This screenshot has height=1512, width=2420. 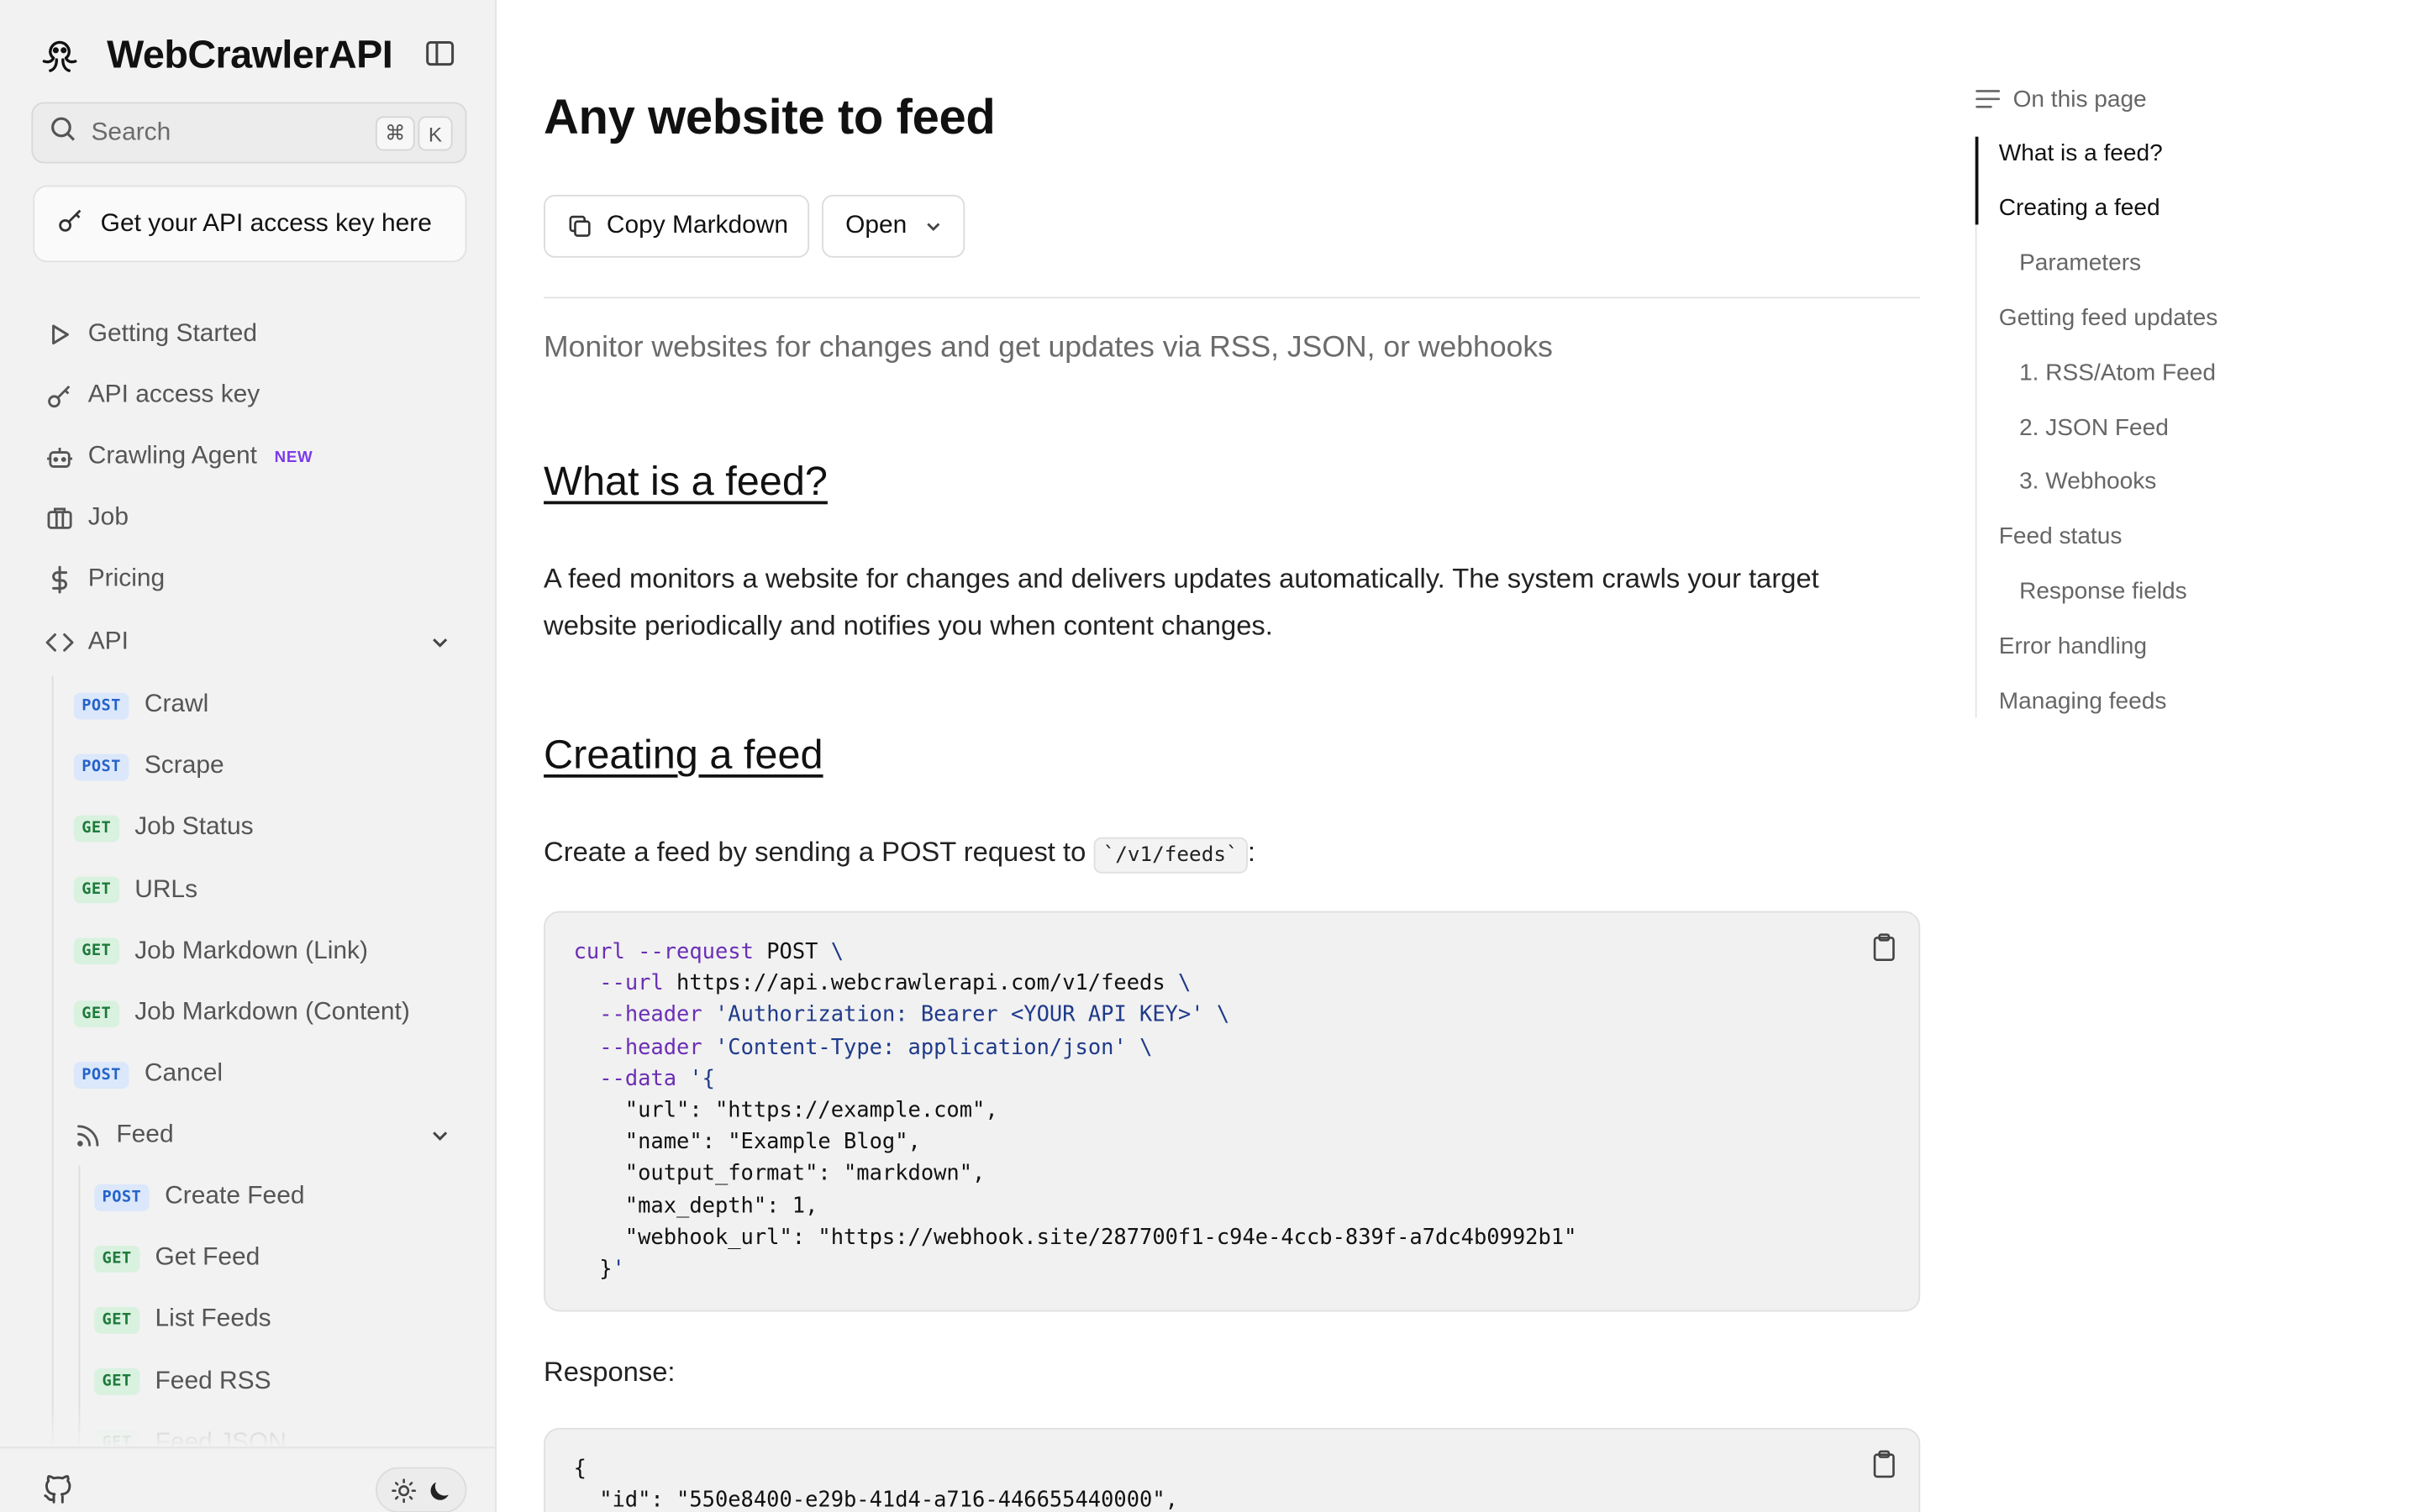 I want to click on toc-heading-label: On this page, so click(x=2080, y=99).